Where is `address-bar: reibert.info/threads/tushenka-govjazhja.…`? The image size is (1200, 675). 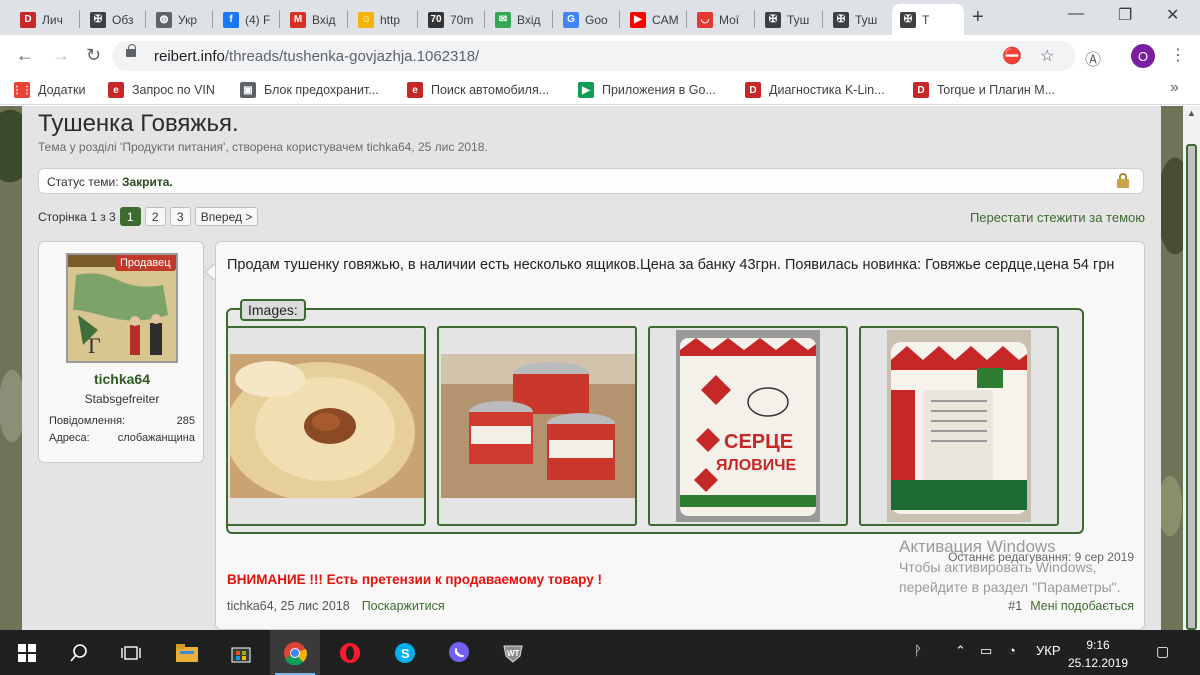 address-bar: reibert.info/threads/tushenka-govjazhja.… is located at coordinates (594, 56).